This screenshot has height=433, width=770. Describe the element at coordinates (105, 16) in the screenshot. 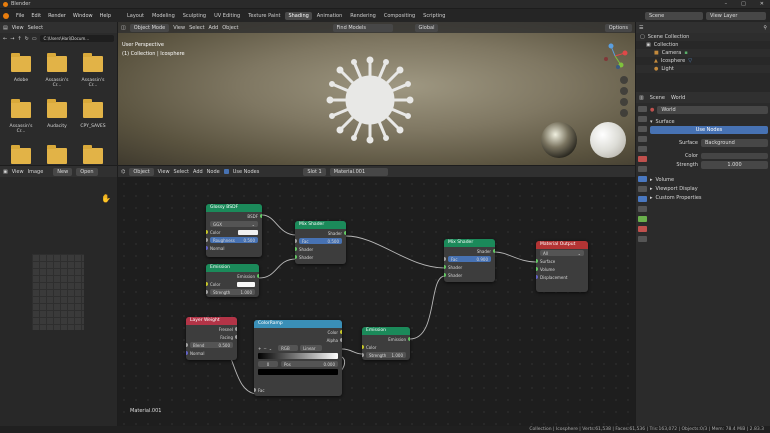

I see `menu-help: Help` at that location.